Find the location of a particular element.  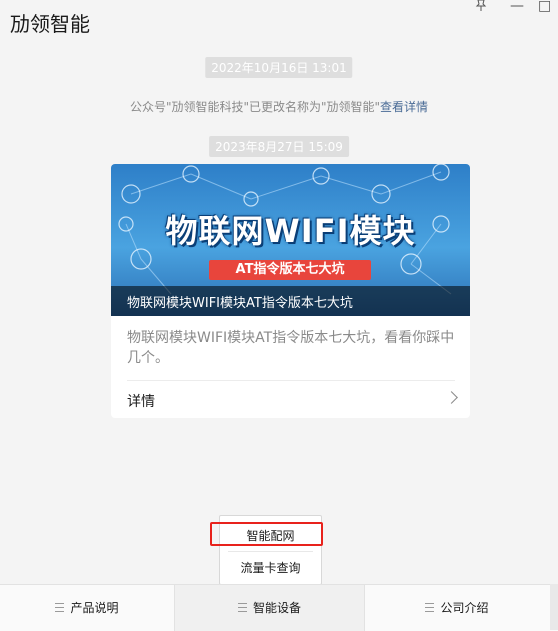

article-description: 物联网模块WIFI模块AT指令版本七大坑，看看你踩中几个。 is located at coordinates (291, 348).